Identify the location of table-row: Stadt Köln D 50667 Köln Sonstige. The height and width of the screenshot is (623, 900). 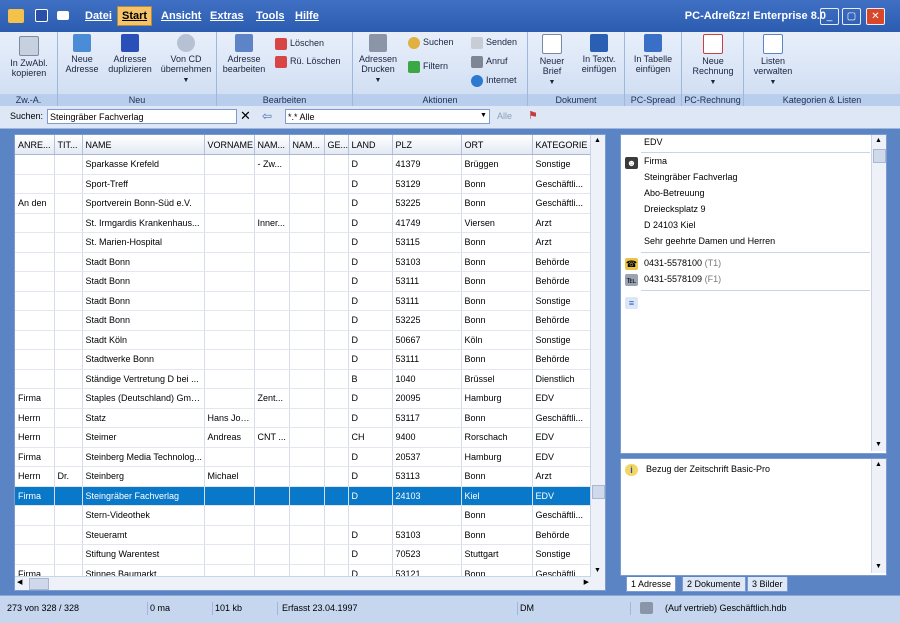
(303, 340).